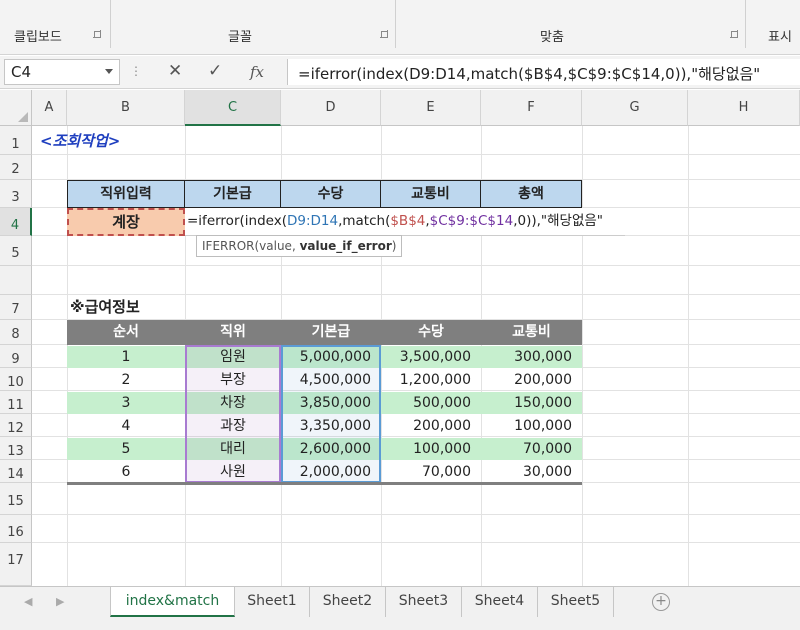  I want to click on row-header-7: 7, so click(16, 307).